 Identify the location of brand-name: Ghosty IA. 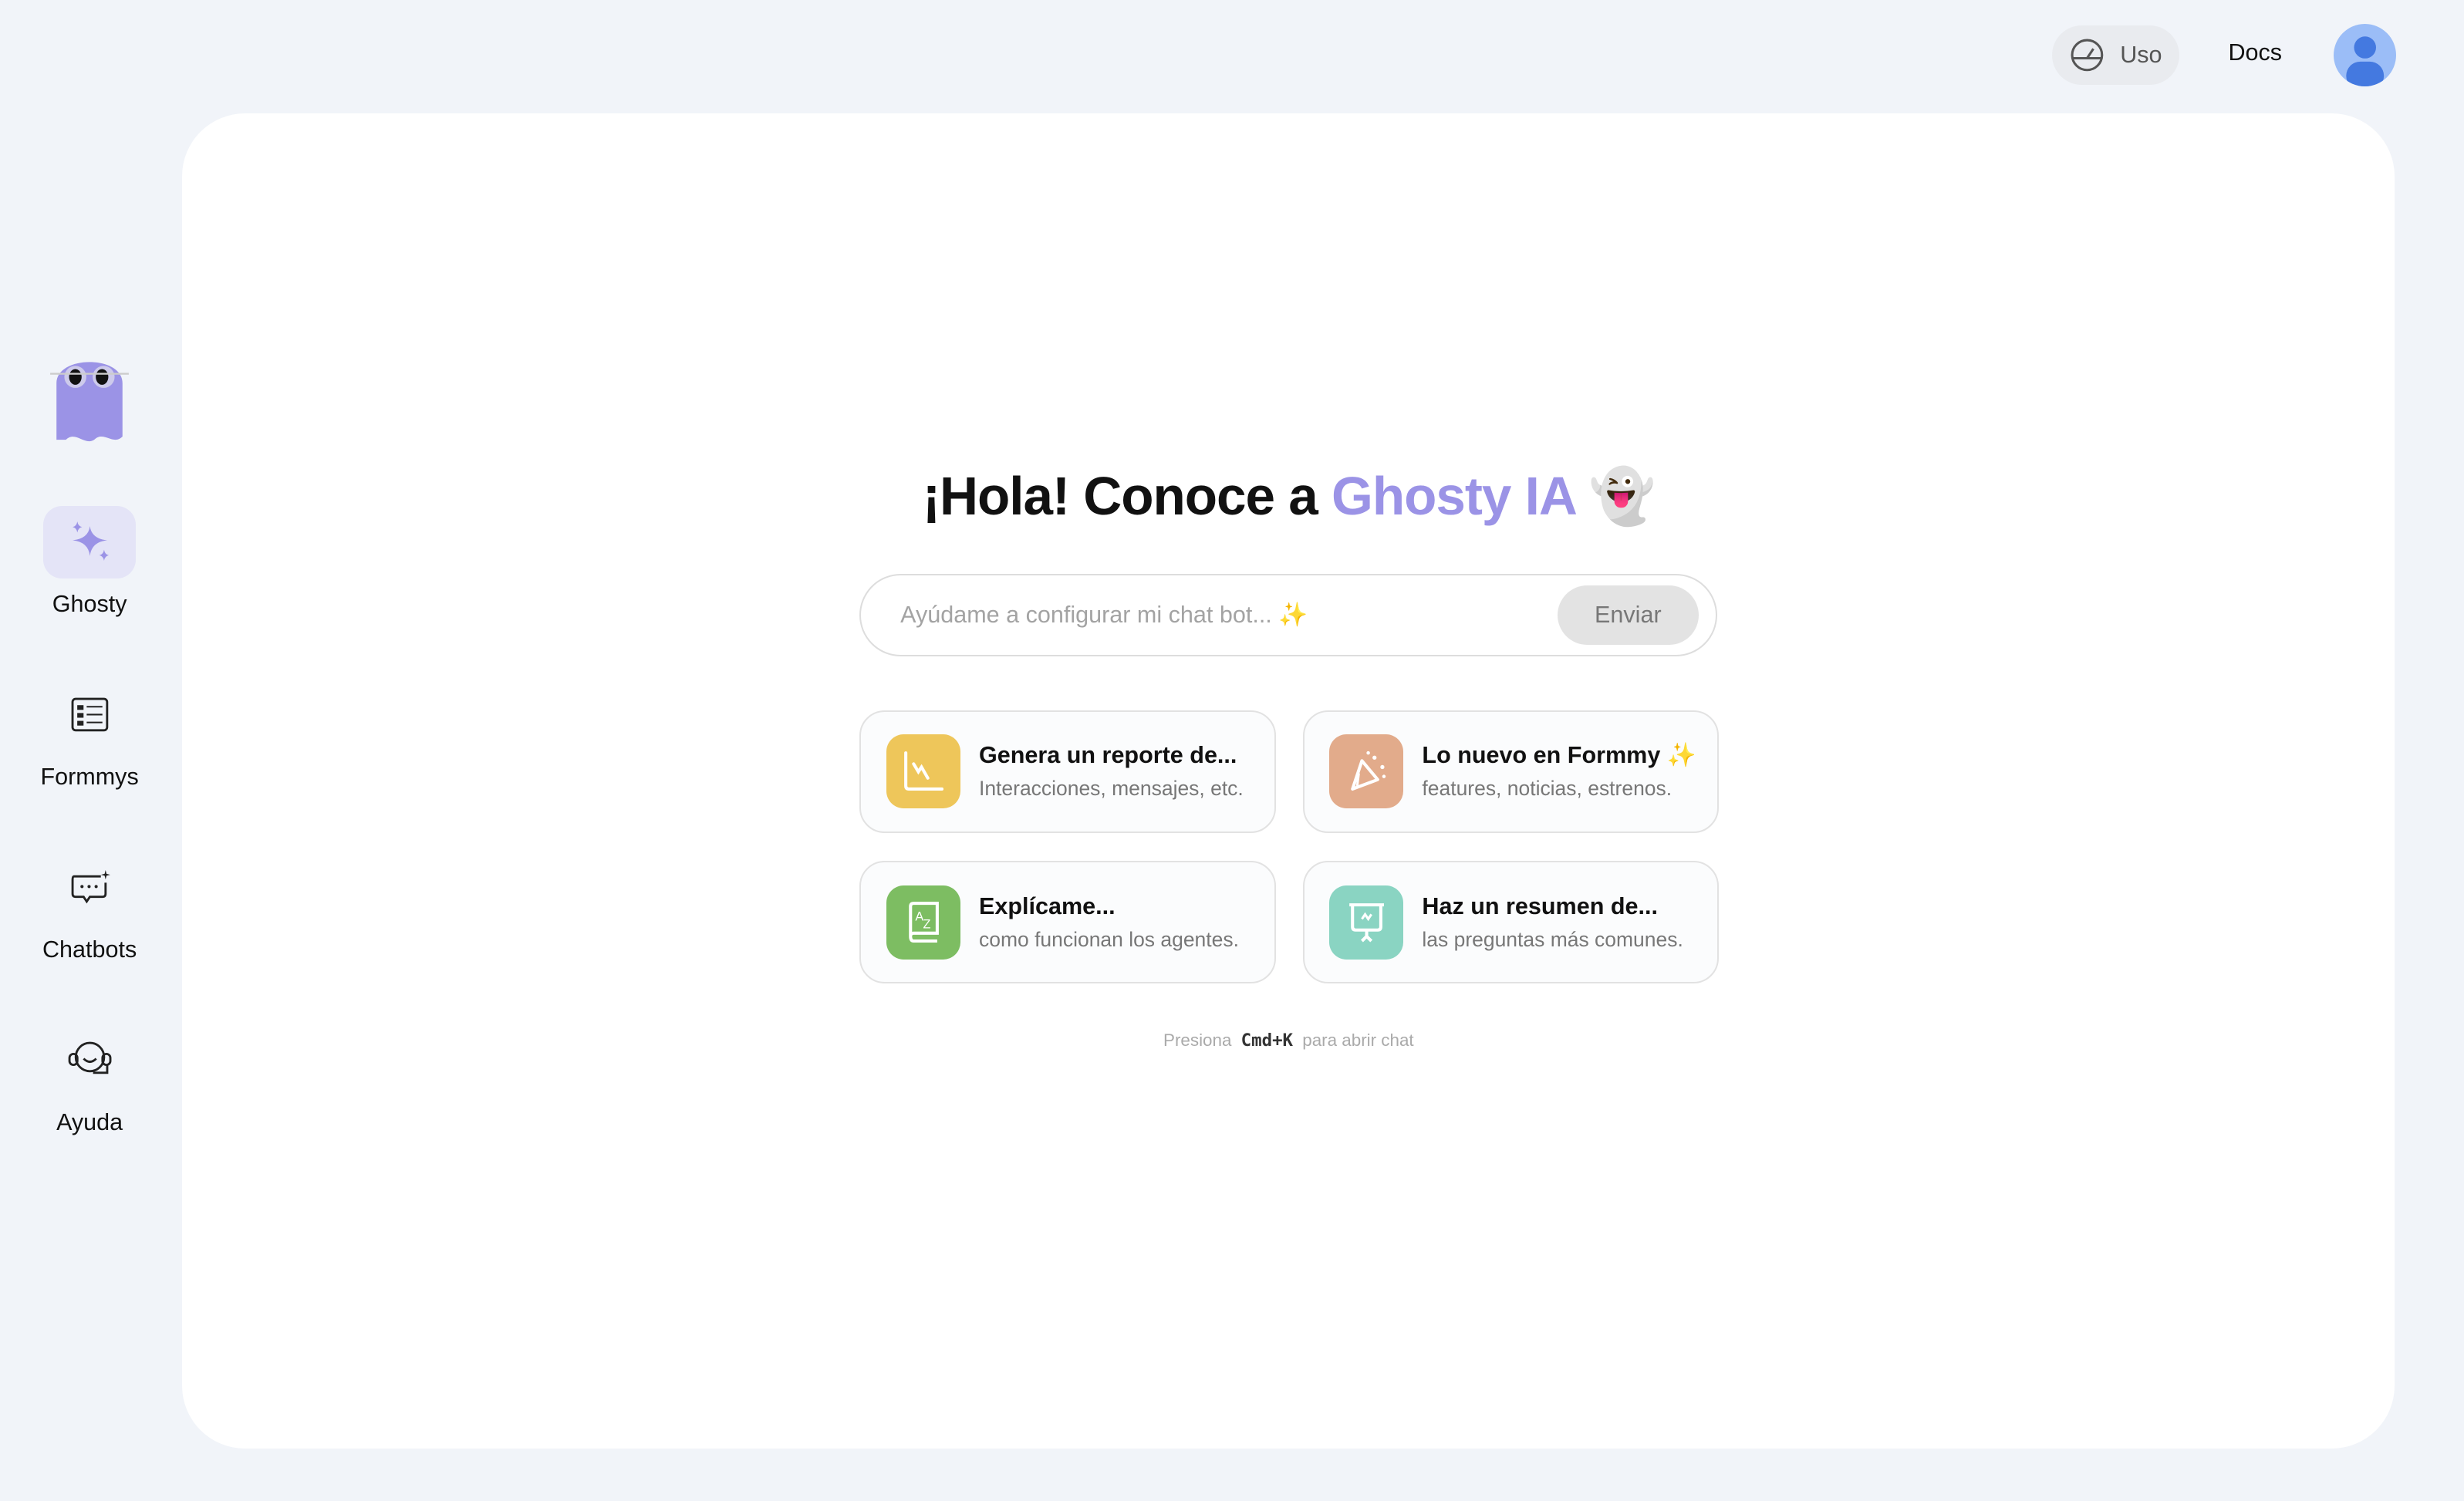
(1453, 495).